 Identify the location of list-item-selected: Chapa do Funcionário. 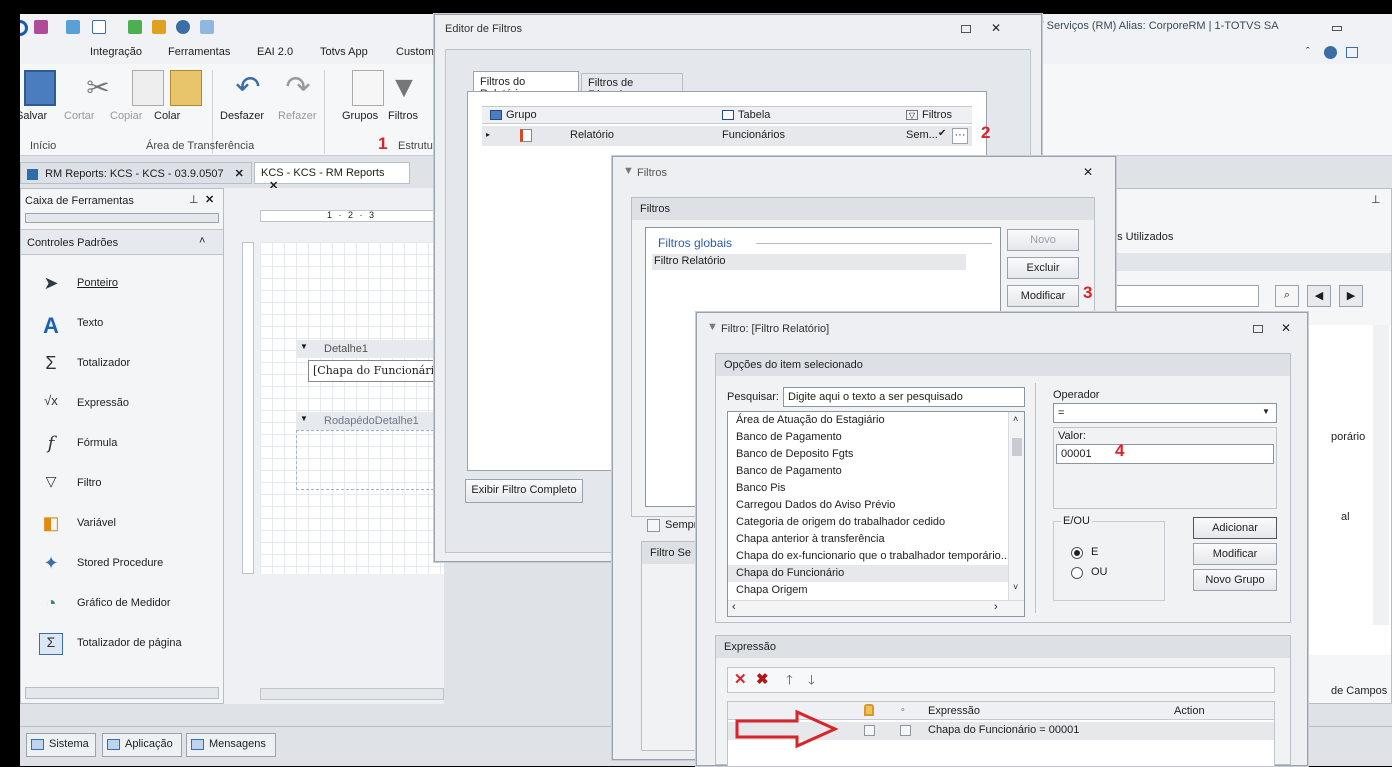
(876, 573).